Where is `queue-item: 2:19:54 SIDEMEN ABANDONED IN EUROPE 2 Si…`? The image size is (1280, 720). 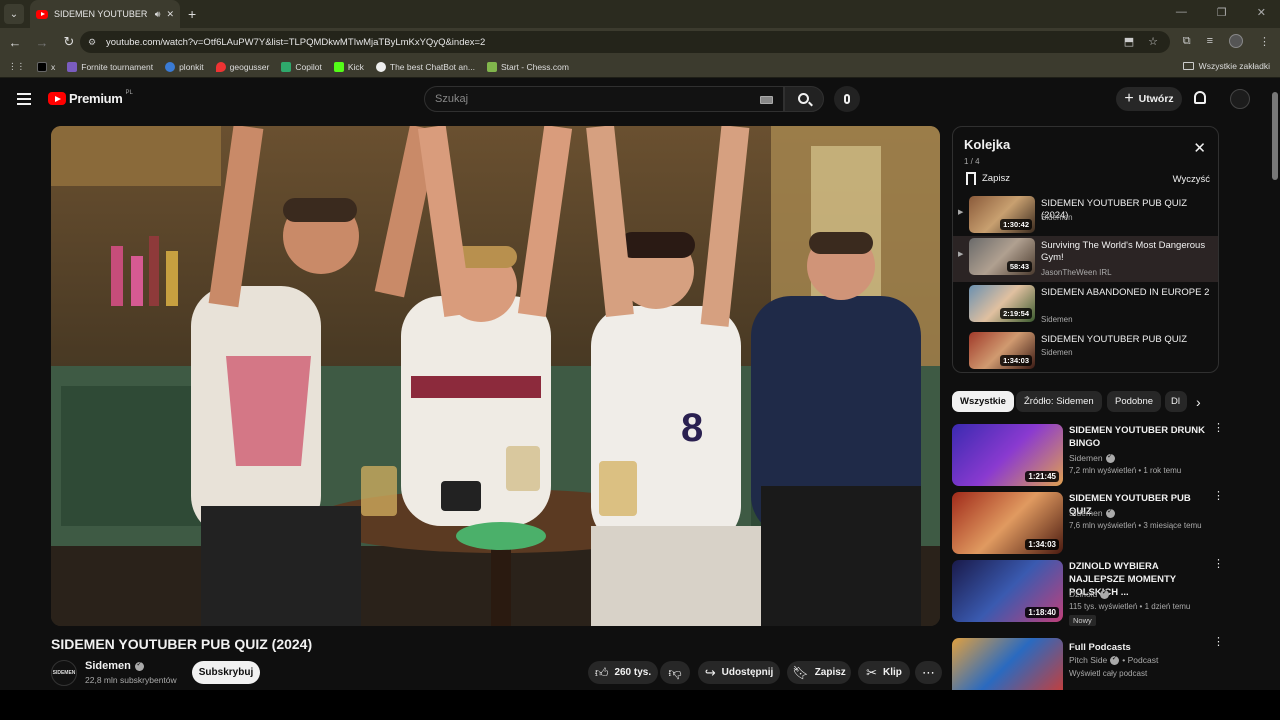
queue-item: 2:19:54 SIDEMEN ABANDONED IN EUROPE 2 Si… is located at coordinates (1085, 306).